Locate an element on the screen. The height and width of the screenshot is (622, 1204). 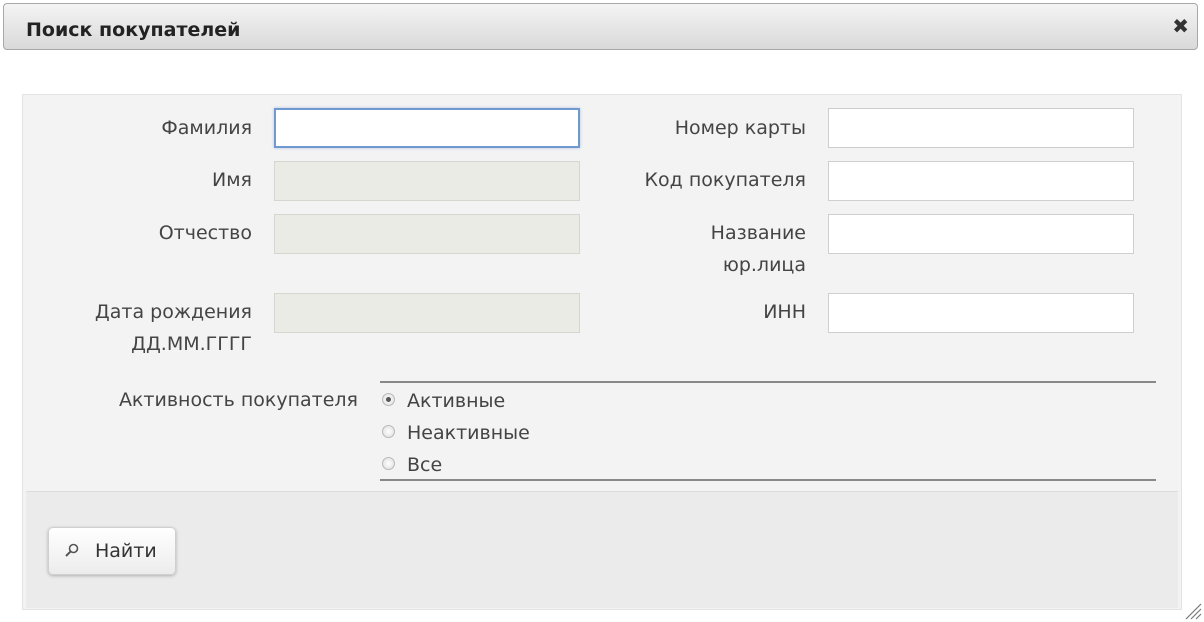
birth-date-label-format: ДД.ММ.ГГГГ is located at coordinates (191, 344).